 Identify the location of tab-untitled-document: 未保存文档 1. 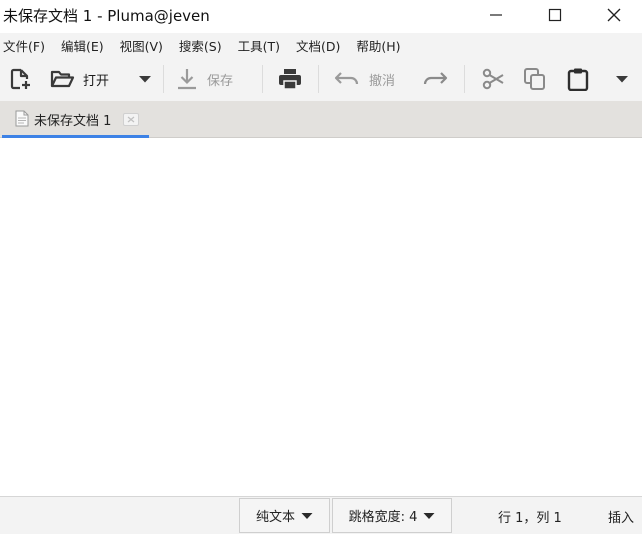
(75, 119).